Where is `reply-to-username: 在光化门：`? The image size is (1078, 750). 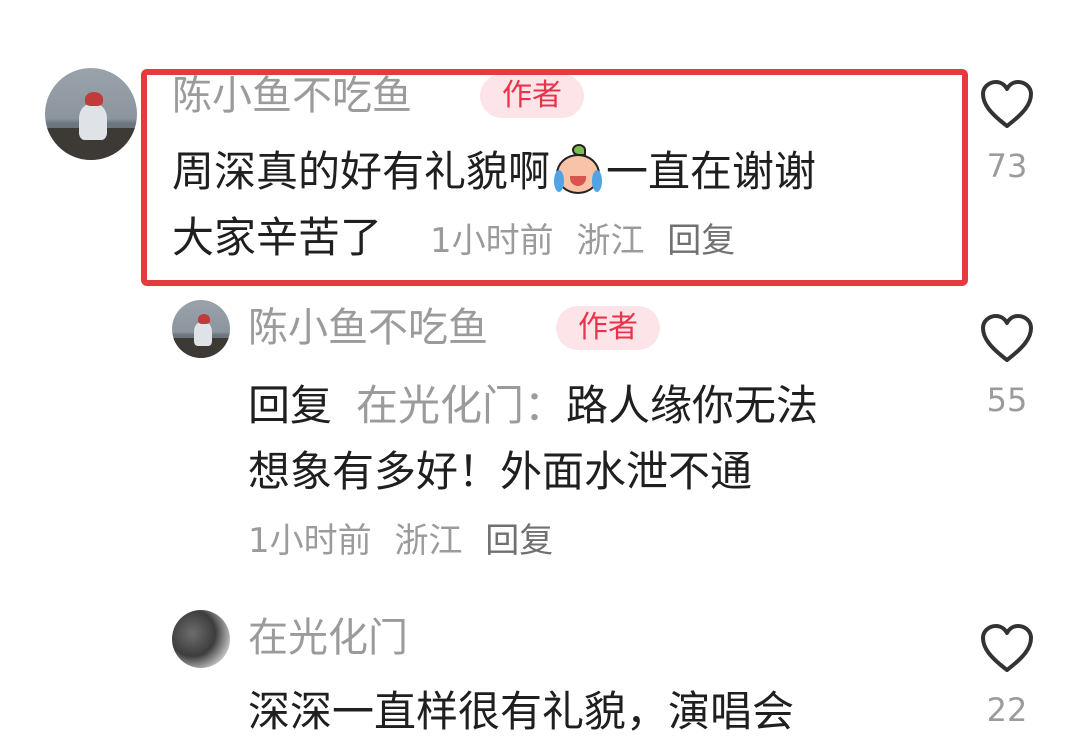
reply-to-username: 在光化门： is located at coordinates (461, 405).